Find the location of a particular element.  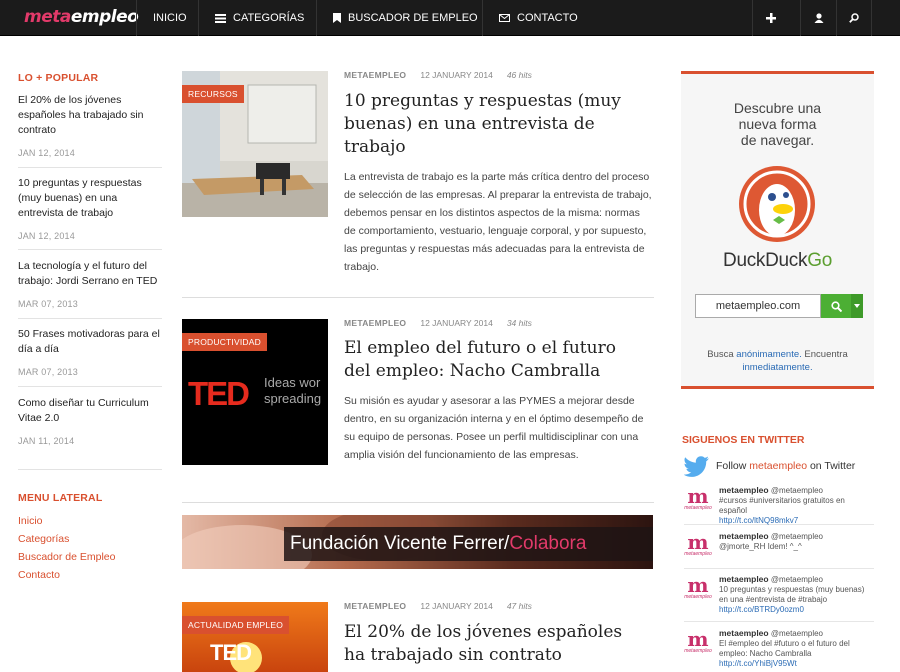

bookmark-icon is located at coordinates (337, 18).